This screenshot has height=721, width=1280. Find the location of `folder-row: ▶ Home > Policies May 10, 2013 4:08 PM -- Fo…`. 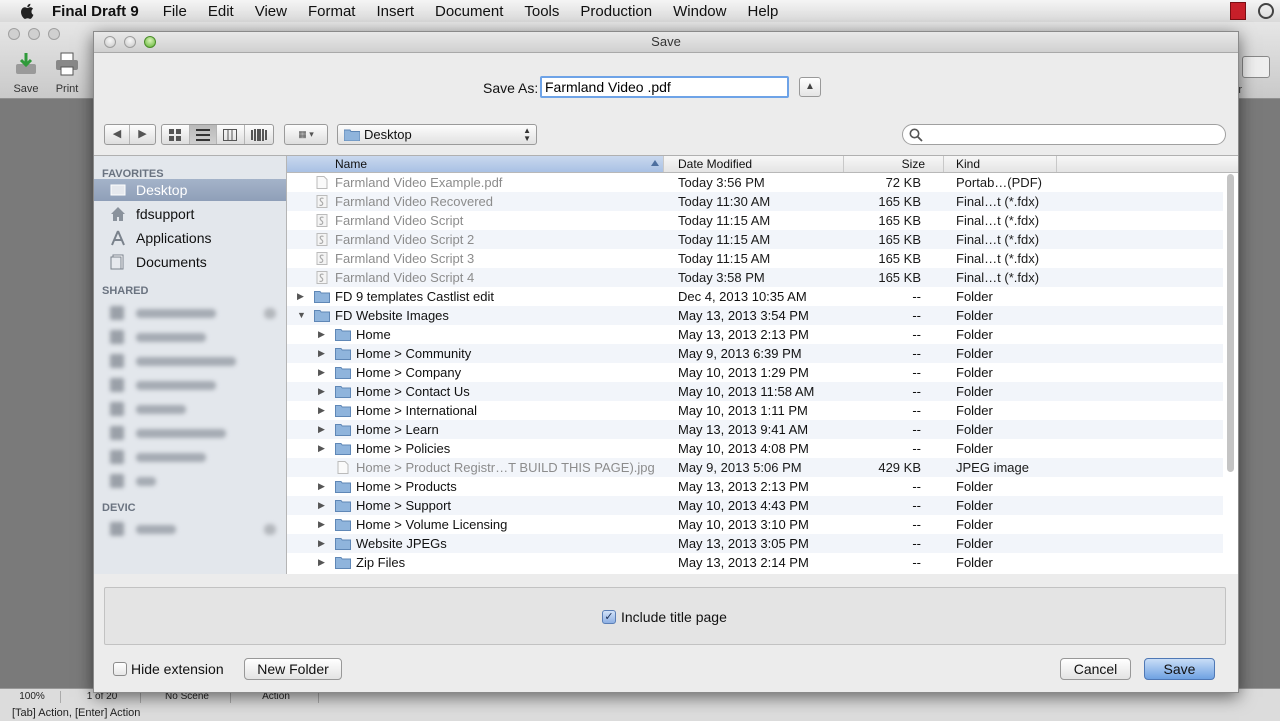

folder-row: ▶ Home > Policies May 10, 2013 4:08 PM -- Fo… is located at coordinates (755, 448).